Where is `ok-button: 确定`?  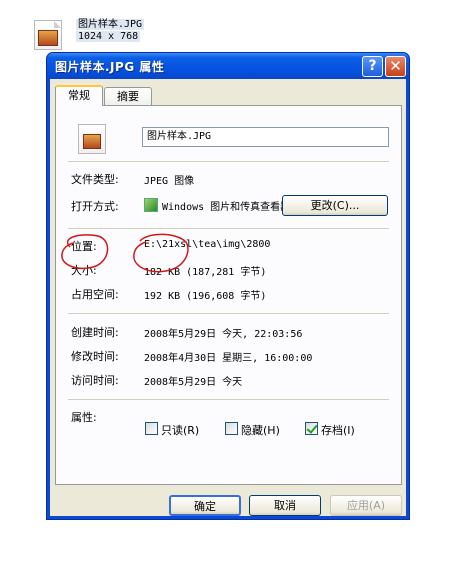 ok-button: 确定 is located at coordinates (205, 505).